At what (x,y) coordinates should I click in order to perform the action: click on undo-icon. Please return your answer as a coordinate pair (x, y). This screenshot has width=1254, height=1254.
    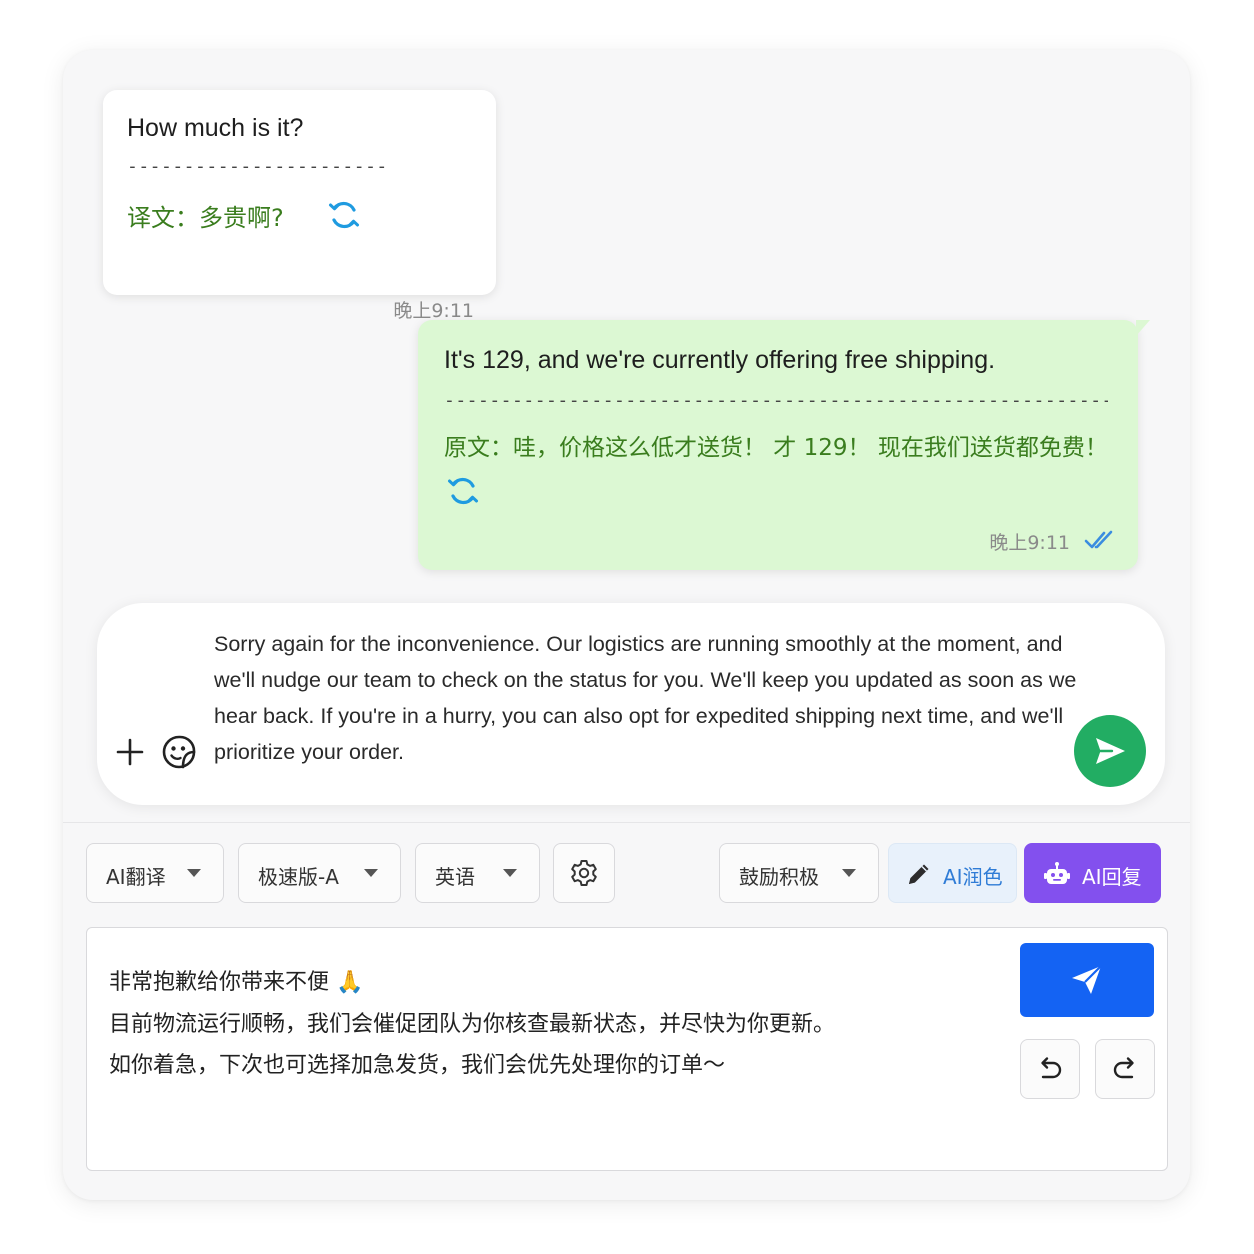
    Looking at the image, I should click on (1051, 1068).